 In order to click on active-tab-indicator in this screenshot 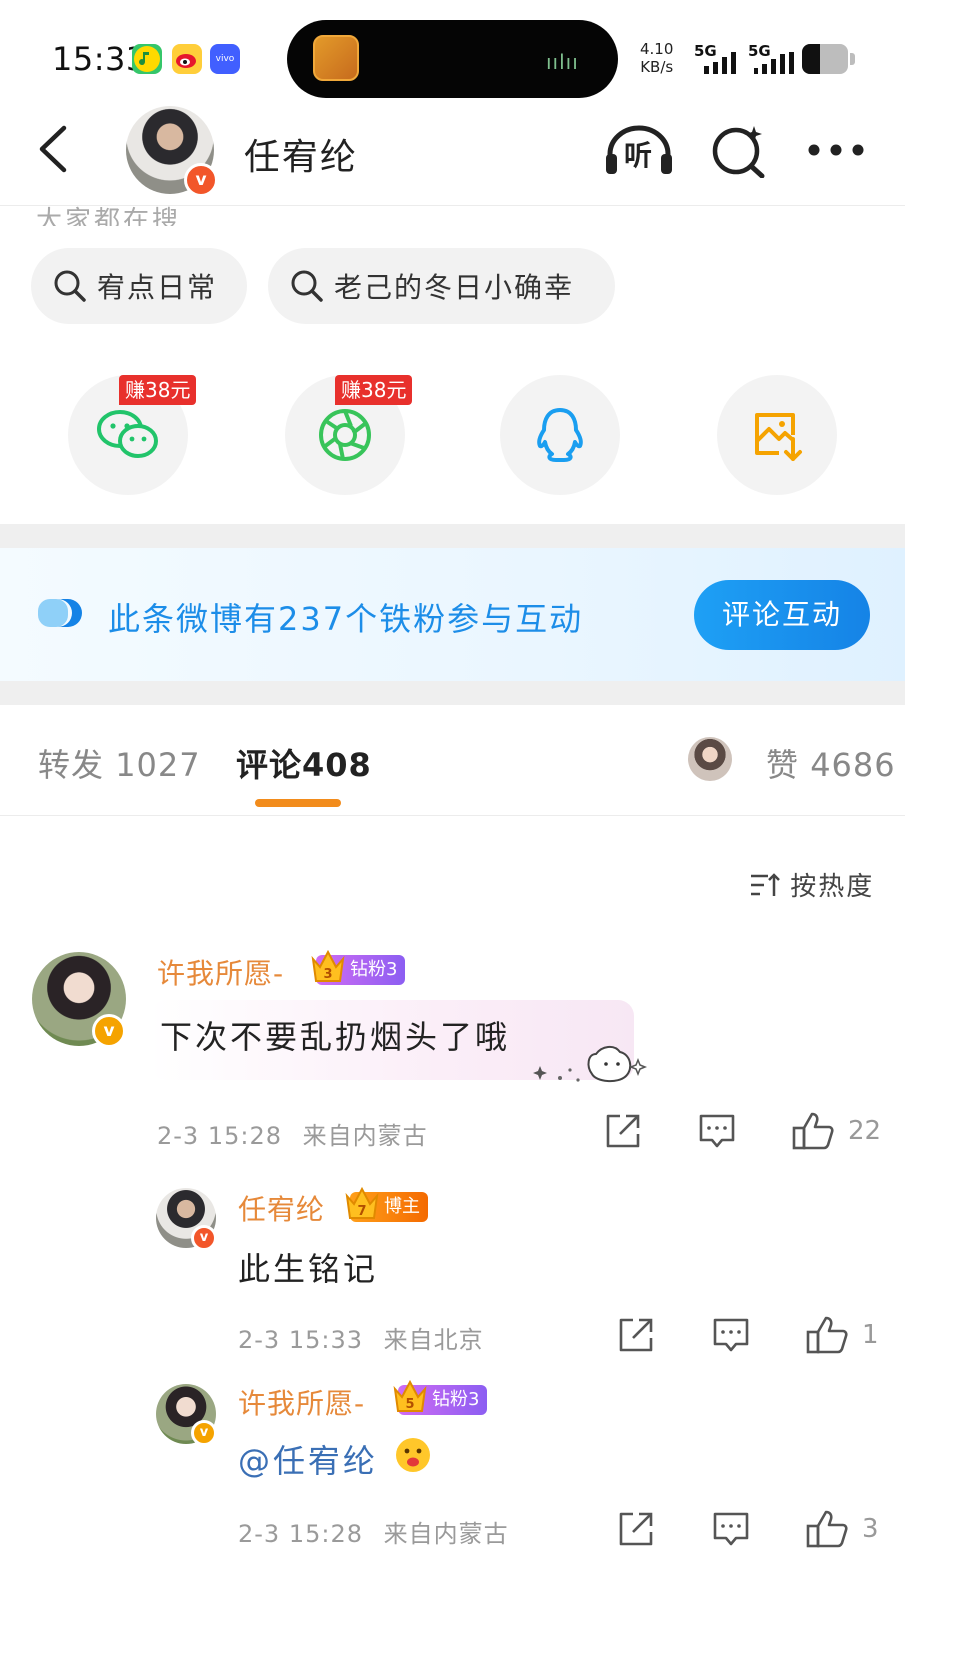, I will do `click(298, 803)`.